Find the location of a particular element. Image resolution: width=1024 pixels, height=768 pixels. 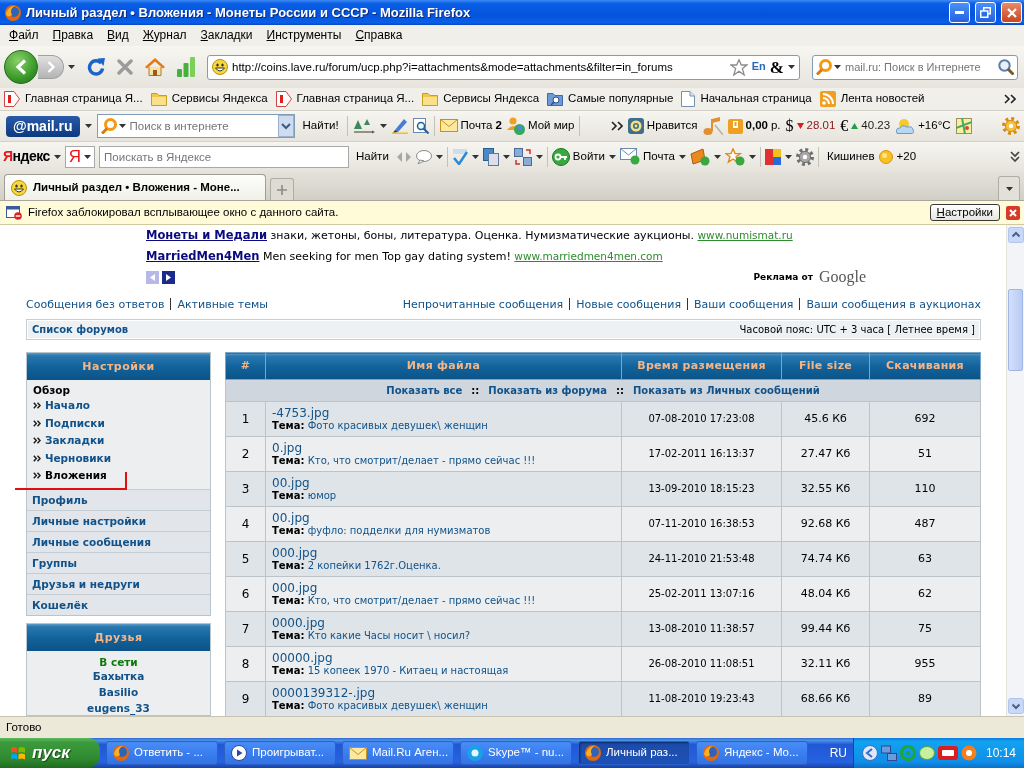

address-bar: http://coins.lave.ru/forum/ucp.php?i=attachments&mode=attachments&filter=in_forums En & is located at coordinates (503, 67).